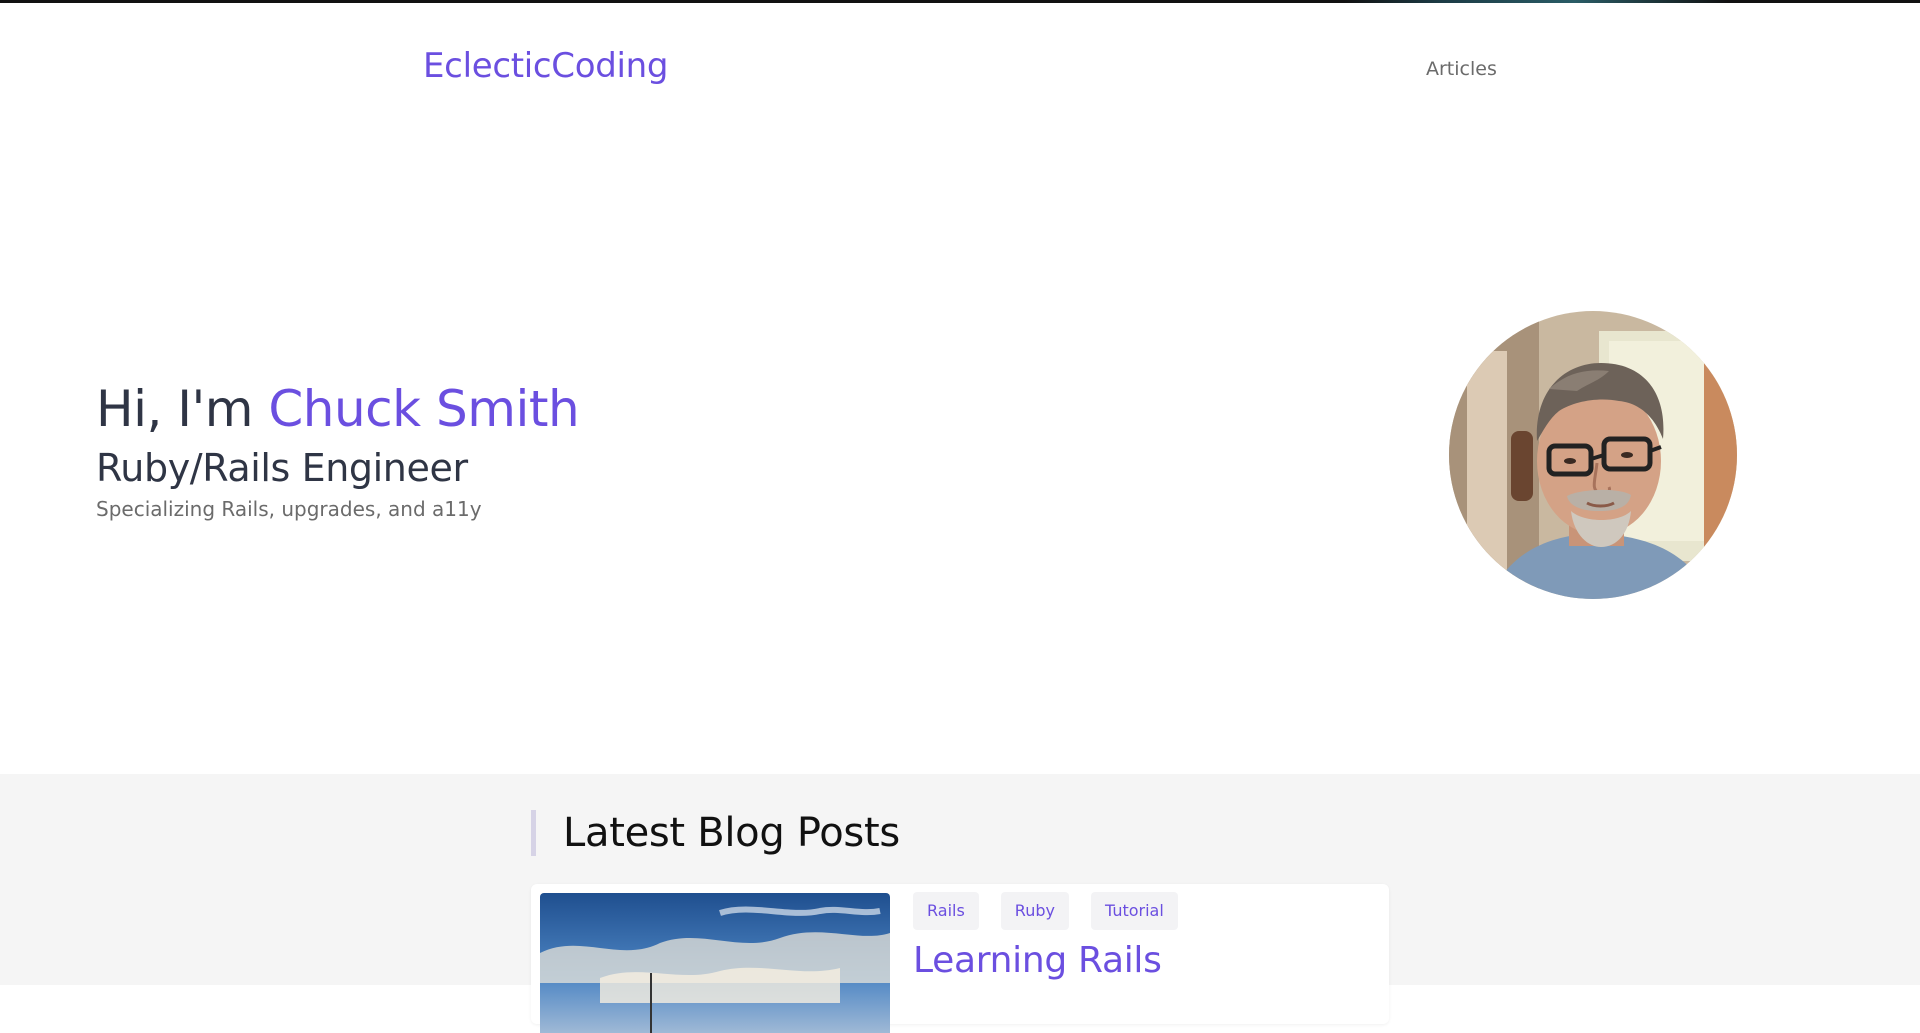 The width and height of the screenshot is (1920, 1033). Describe the element at coordinates (182, 409) in the screenshot. I see `hero-greeting: Hi, I'm` at that location.